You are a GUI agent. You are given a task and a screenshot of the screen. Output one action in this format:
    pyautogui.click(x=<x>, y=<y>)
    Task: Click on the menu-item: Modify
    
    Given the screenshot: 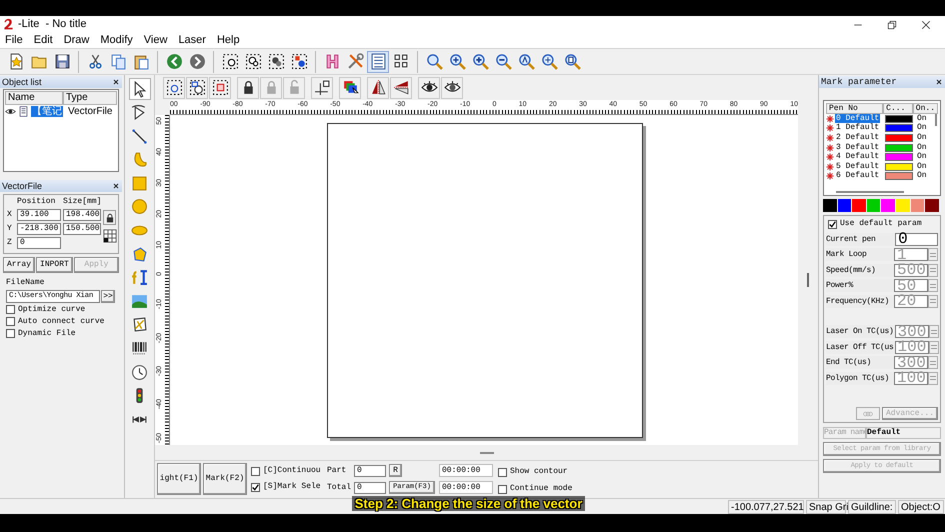 What is the action you would take?
    pyautogui.click(x=116, y=40)
    